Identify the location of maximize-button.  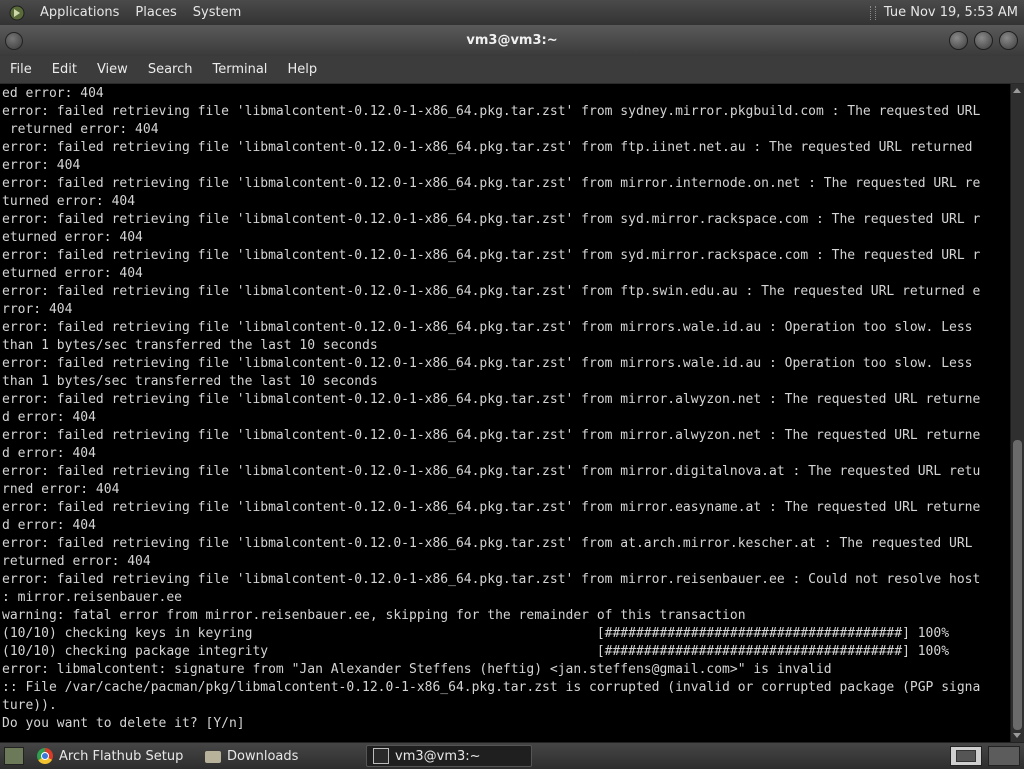
(983, 40).